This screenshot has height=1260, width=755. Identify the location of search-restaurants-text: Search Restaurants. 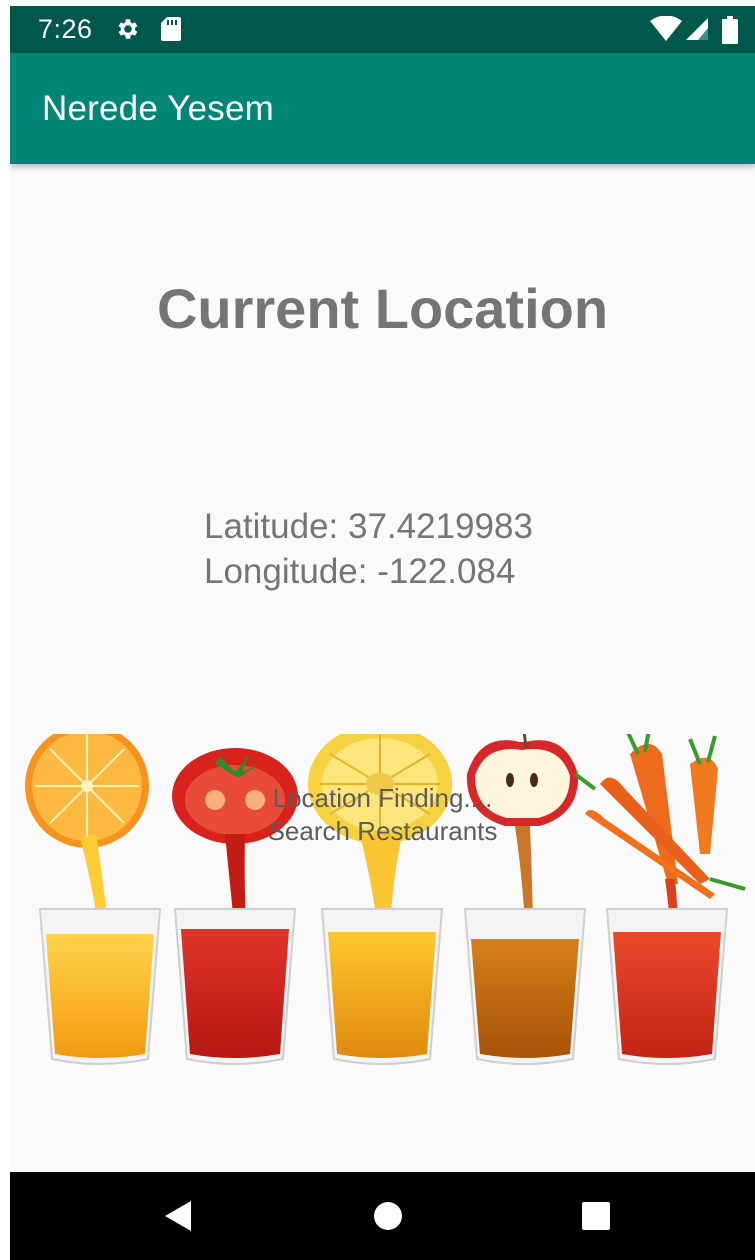
(382, 831).